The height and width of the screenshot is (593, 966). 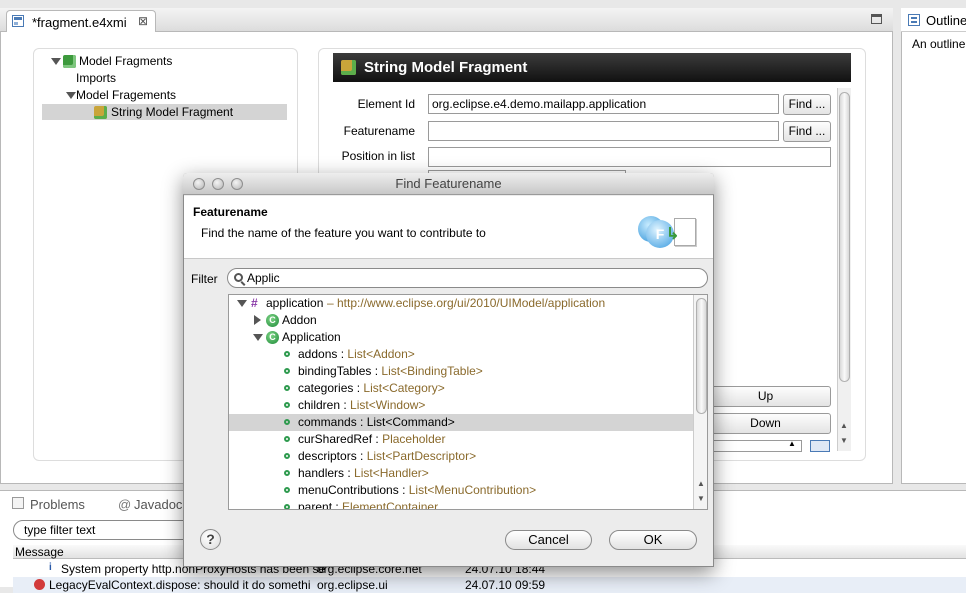 What do you see at coordinates (69, 61) in the screenshot?
I see `puzzle-icon` at bounding box center [69, 61].